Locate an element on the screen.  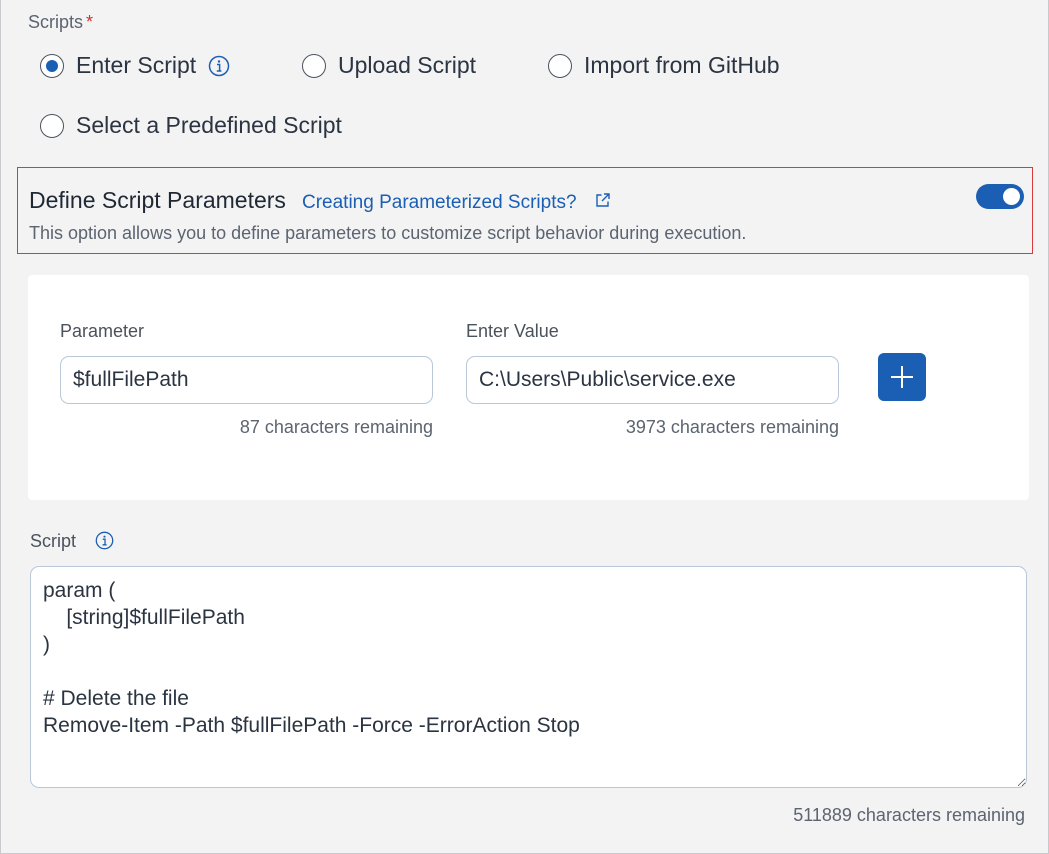
radio-upload-script: Upload Script is located at coordinates (389, 65).